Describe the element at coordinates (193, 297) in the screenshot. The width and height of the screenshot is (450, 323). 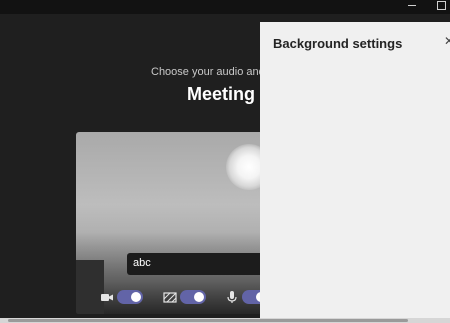
I see `background-toggle` at that location.